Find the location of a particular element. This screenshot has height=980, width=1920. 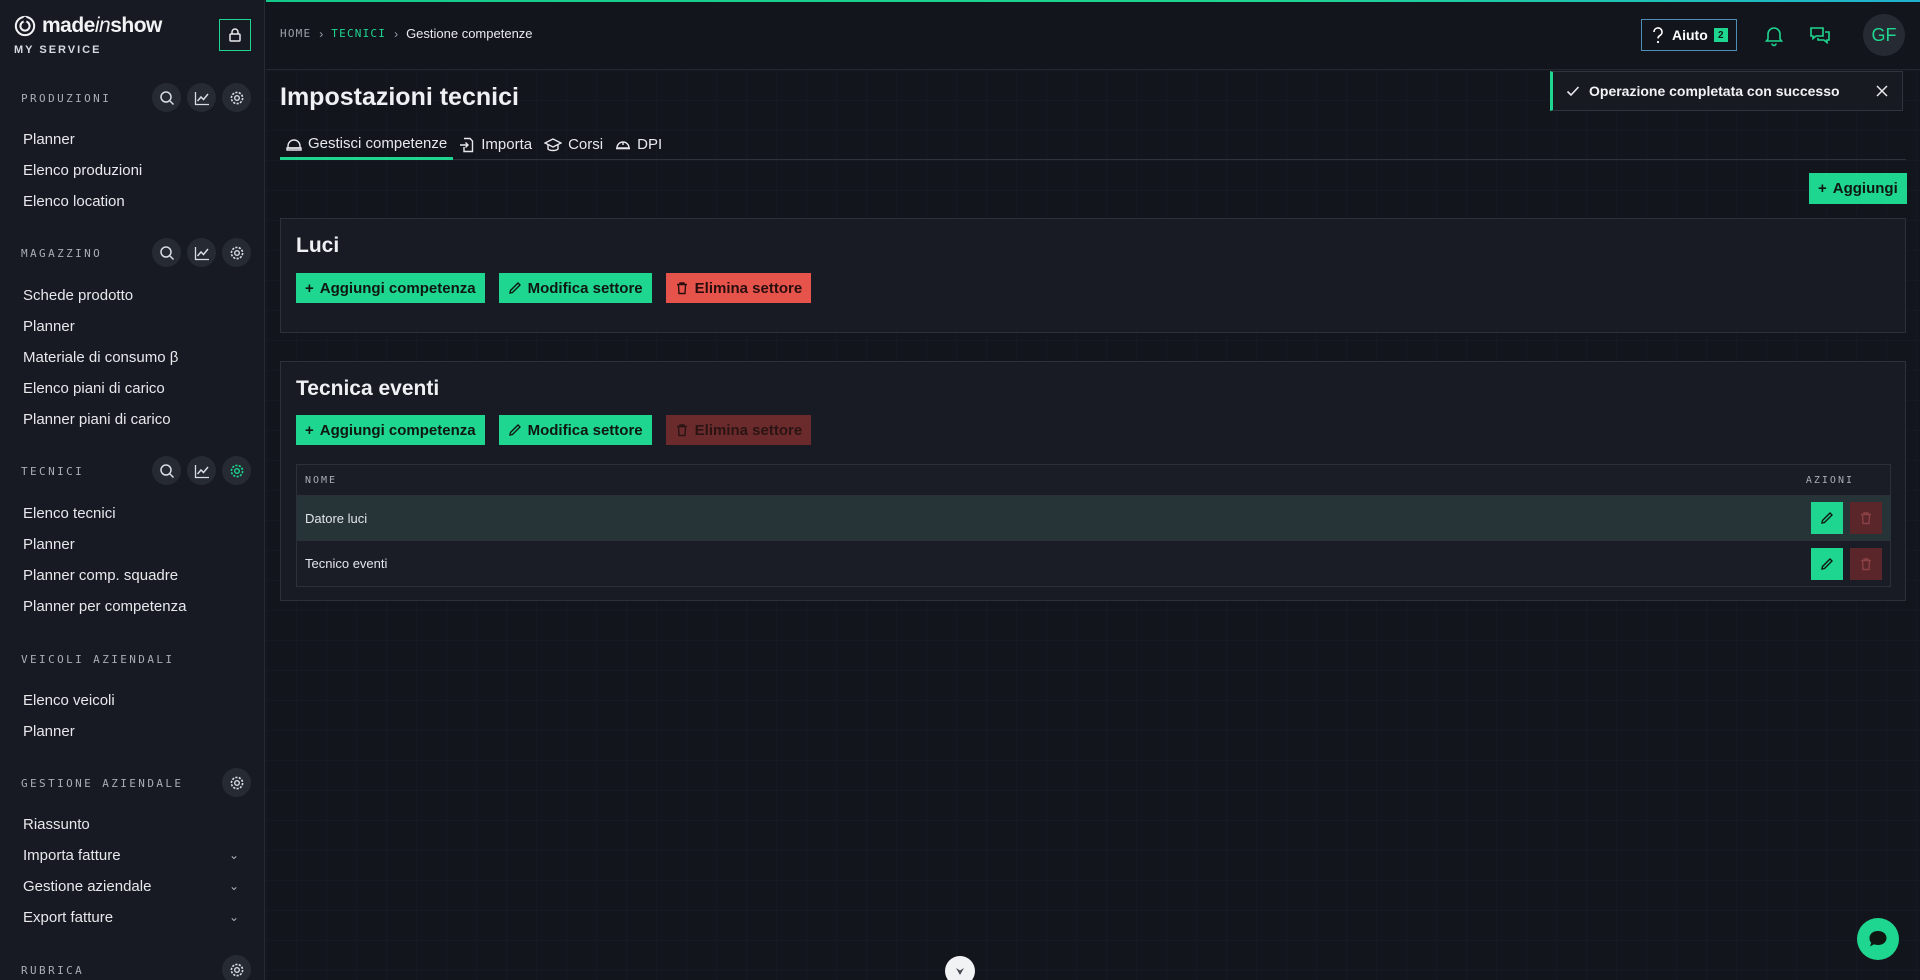

tecnici-stats-button is located at coordinates (201, 470).